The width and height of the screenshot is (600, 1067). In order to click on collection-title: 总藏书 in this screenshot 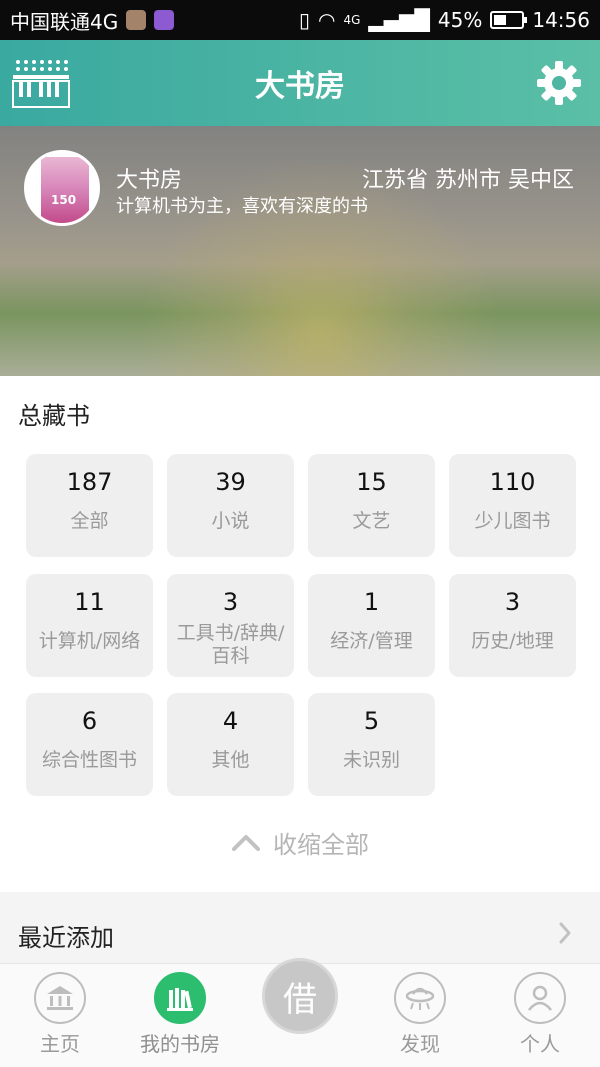, I will do `click(54, 416)`.